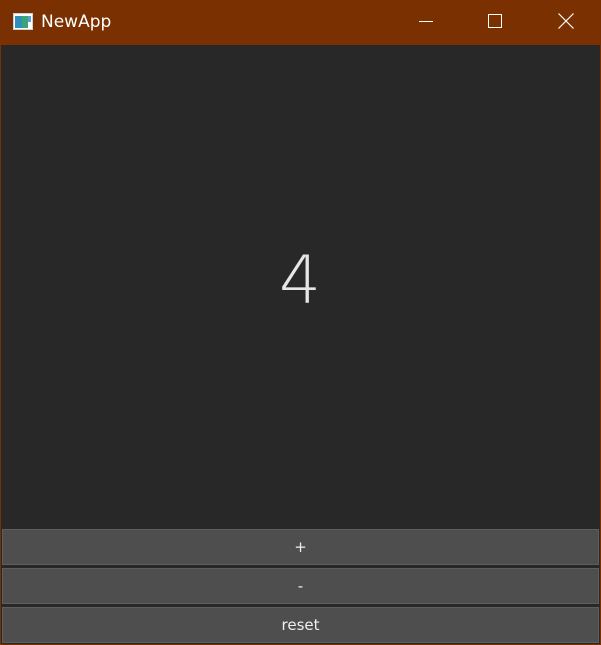 This screenshot has height=645, width=601. What do you see at coordinates (300, 625) in the screenshot?
I see `reset-button: reset` at bounding box center [300, 625].